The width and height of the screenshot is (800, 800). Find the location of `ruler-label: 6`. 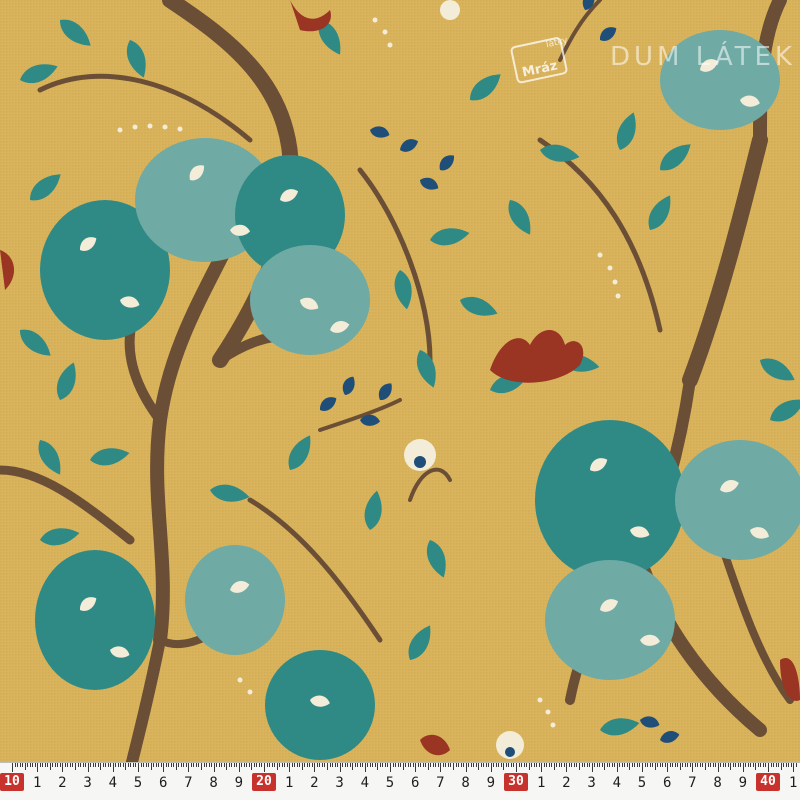

ruler-label: 6 is located at coordinates (415, 783).